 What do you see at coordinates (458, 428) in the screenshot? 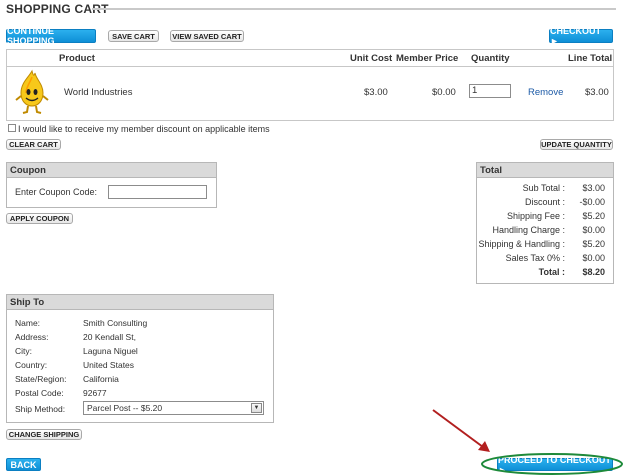
I see `annotation-arrow` at bounding box center [458, 428].